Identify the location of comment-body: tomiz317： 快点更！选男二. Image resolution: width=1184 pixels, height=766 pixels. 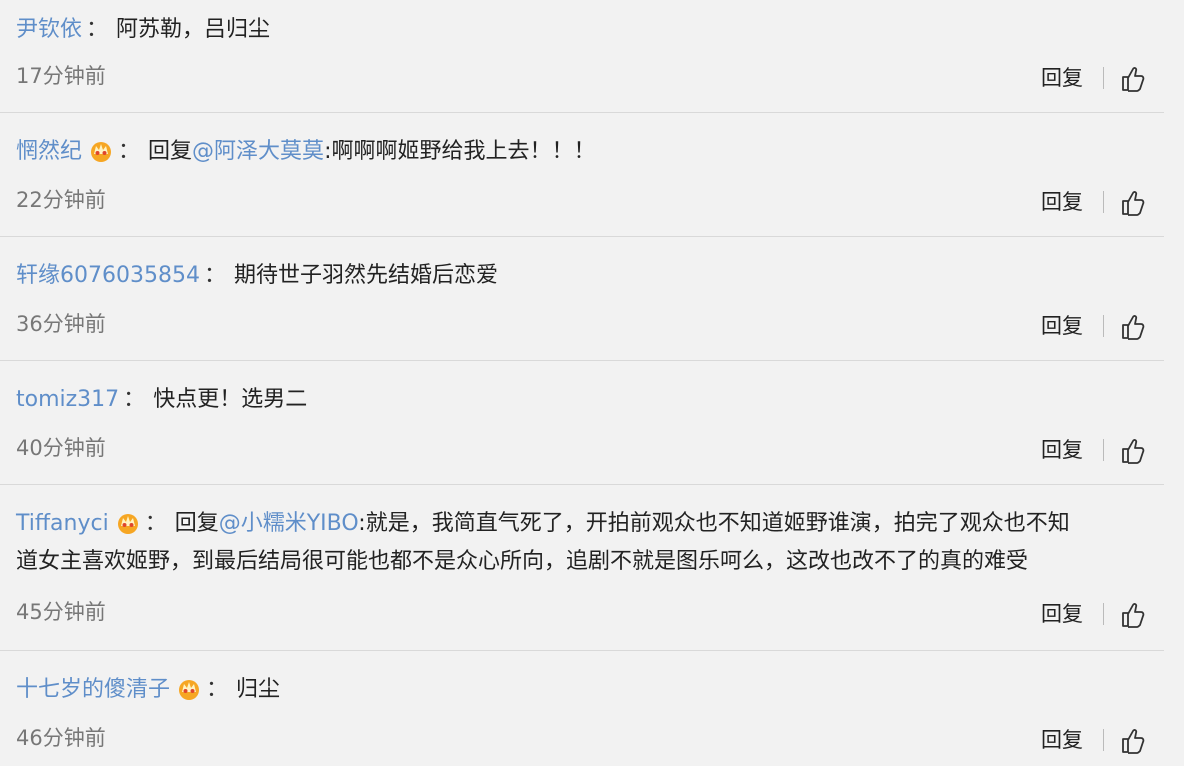
(590, 400).